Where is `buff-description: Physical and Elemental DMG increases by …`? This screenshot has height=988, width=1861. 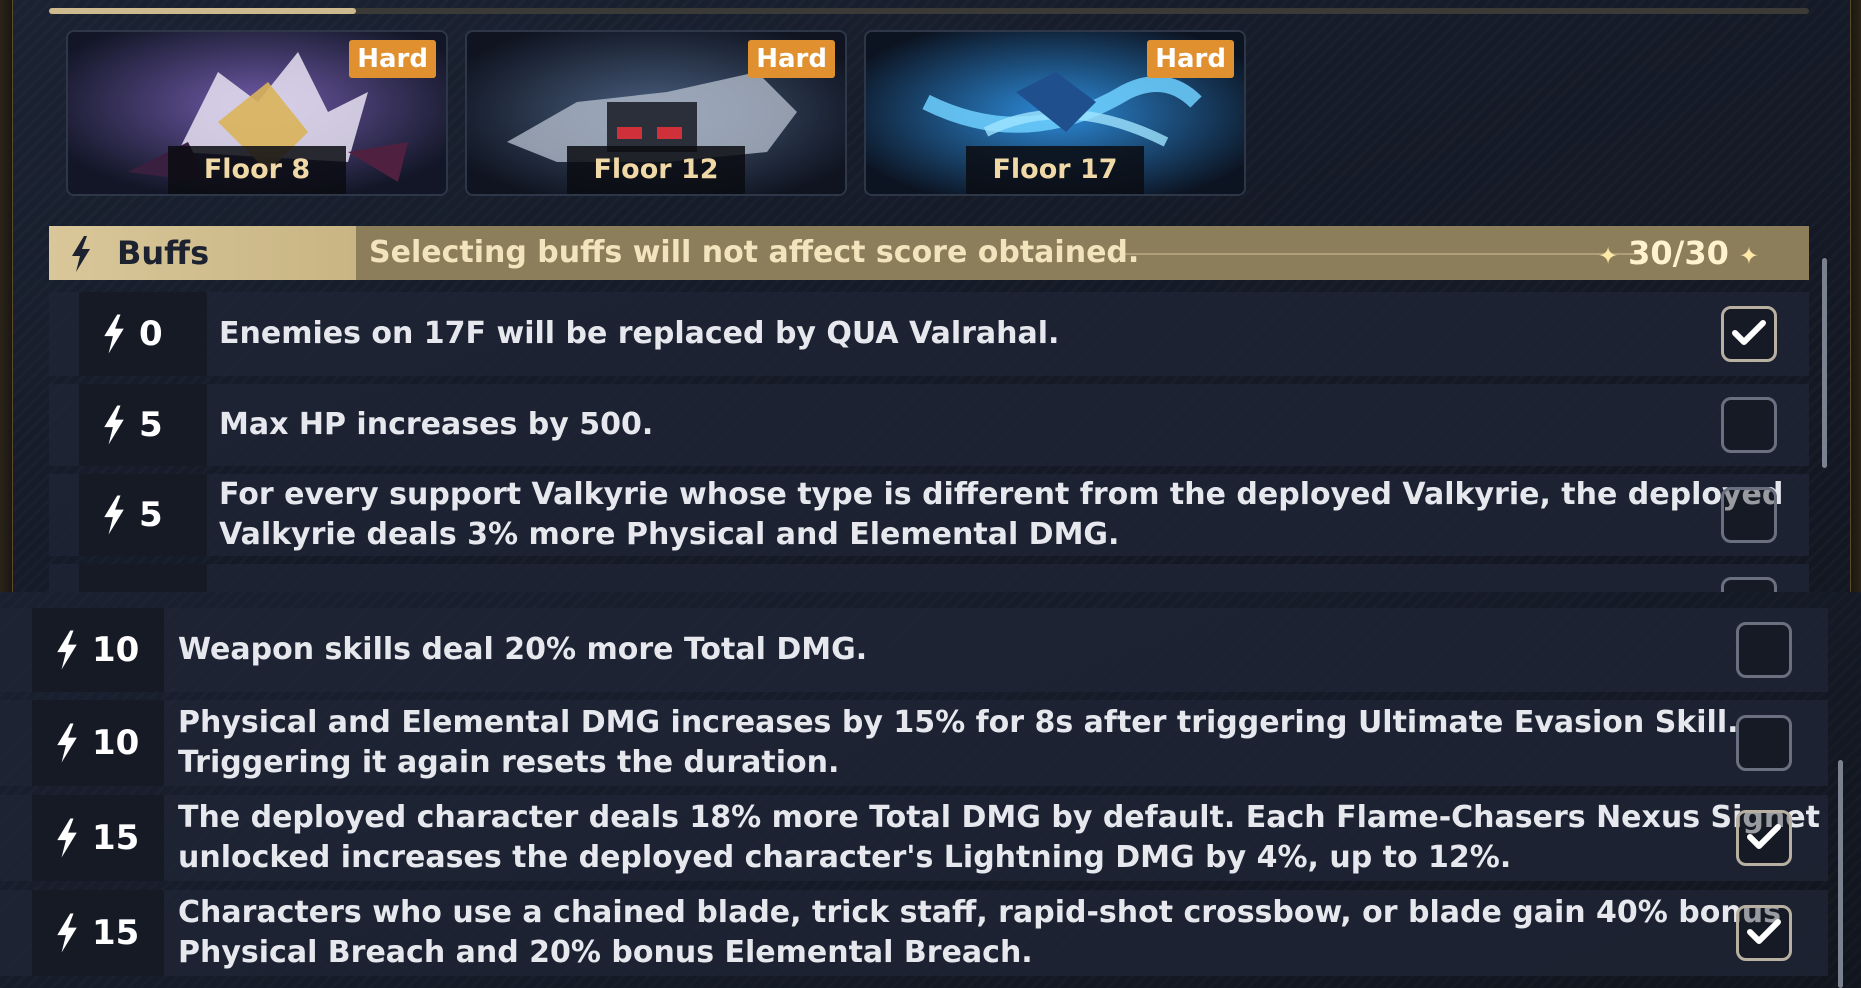 buff-description: Physical and Elemental DMG increases by … is located at coordinates (958, 742).